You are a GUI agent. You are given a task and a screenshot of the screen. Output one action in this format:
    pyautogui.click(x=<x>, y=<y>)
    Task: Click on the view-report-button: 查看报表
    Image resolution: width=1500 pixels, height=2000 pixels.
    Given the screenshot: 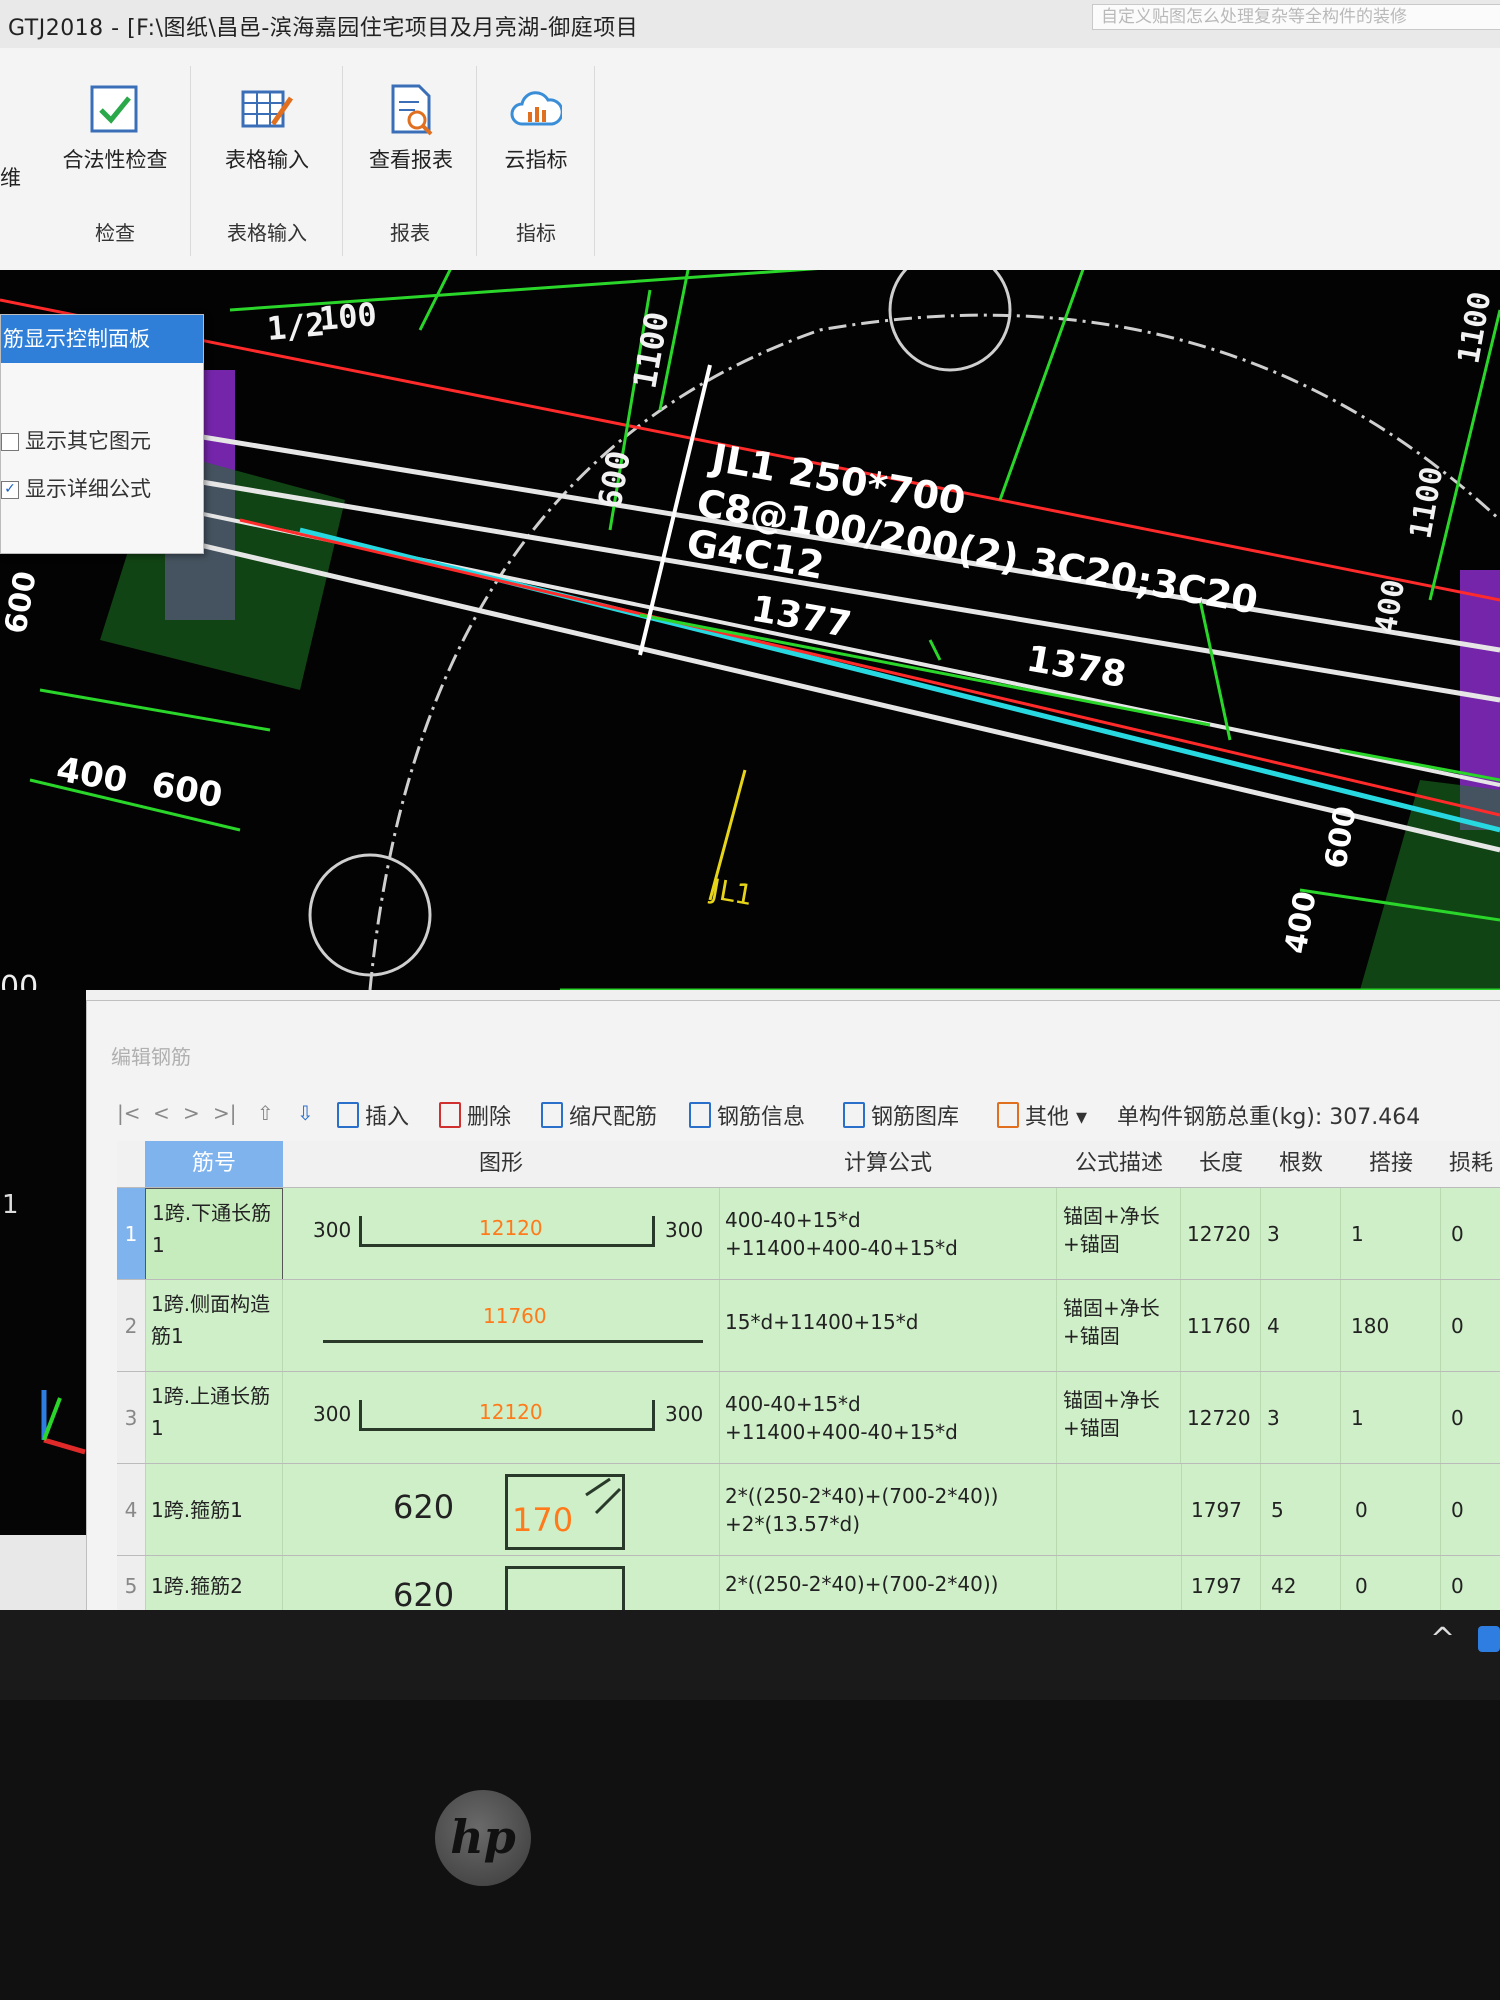 What is the action you would take?
    pyautogui.click(x=411, y=120)
    